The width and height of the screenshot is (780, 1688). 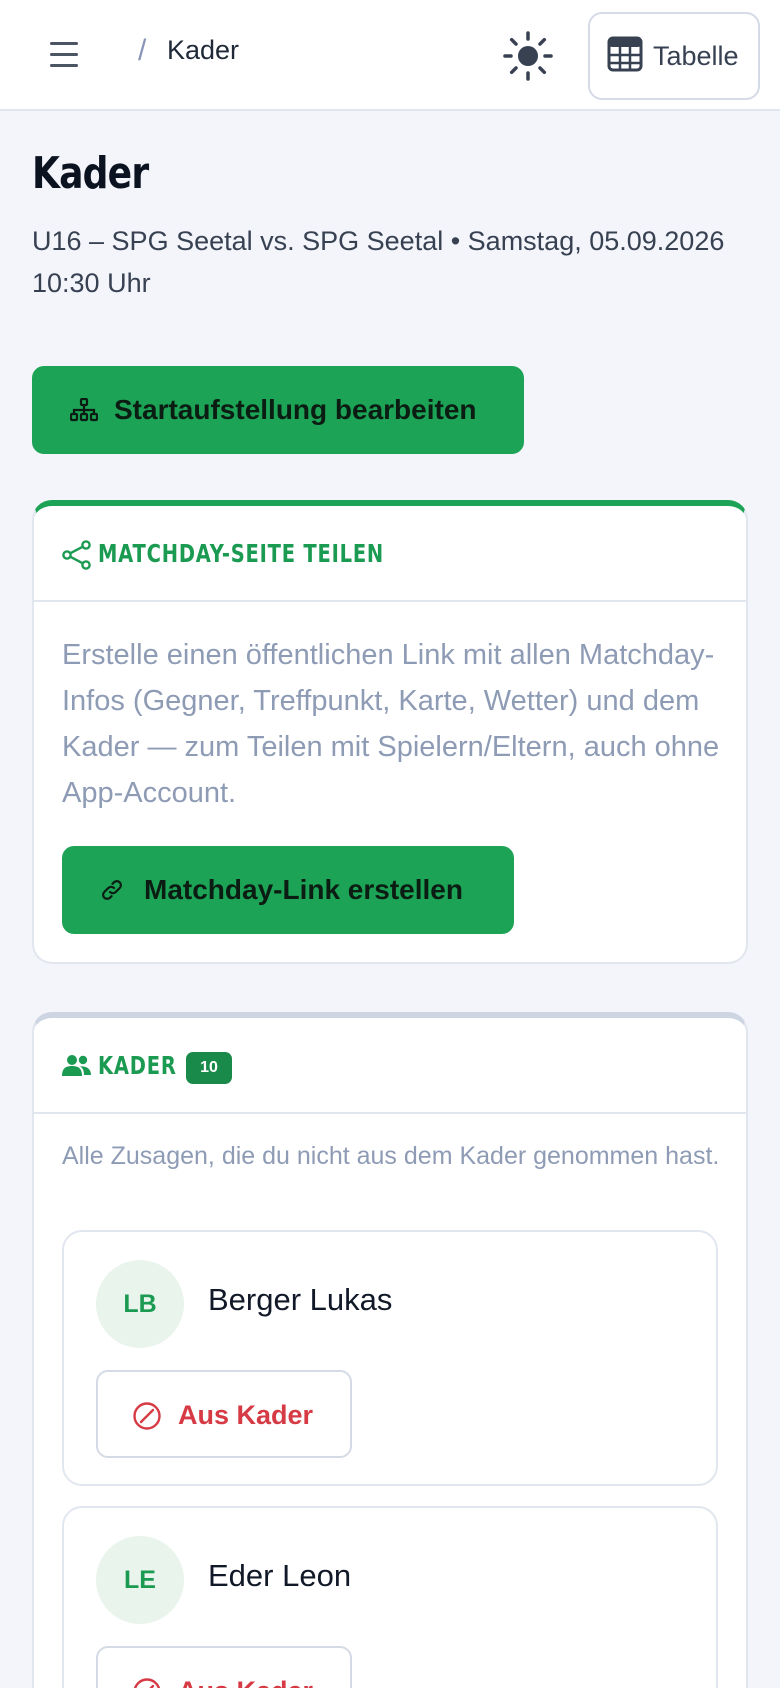 What do you see at coordinates (696, 56) in the screenshot?
I see `table-button-label: Tabelle` at bounding box center [696, 56].